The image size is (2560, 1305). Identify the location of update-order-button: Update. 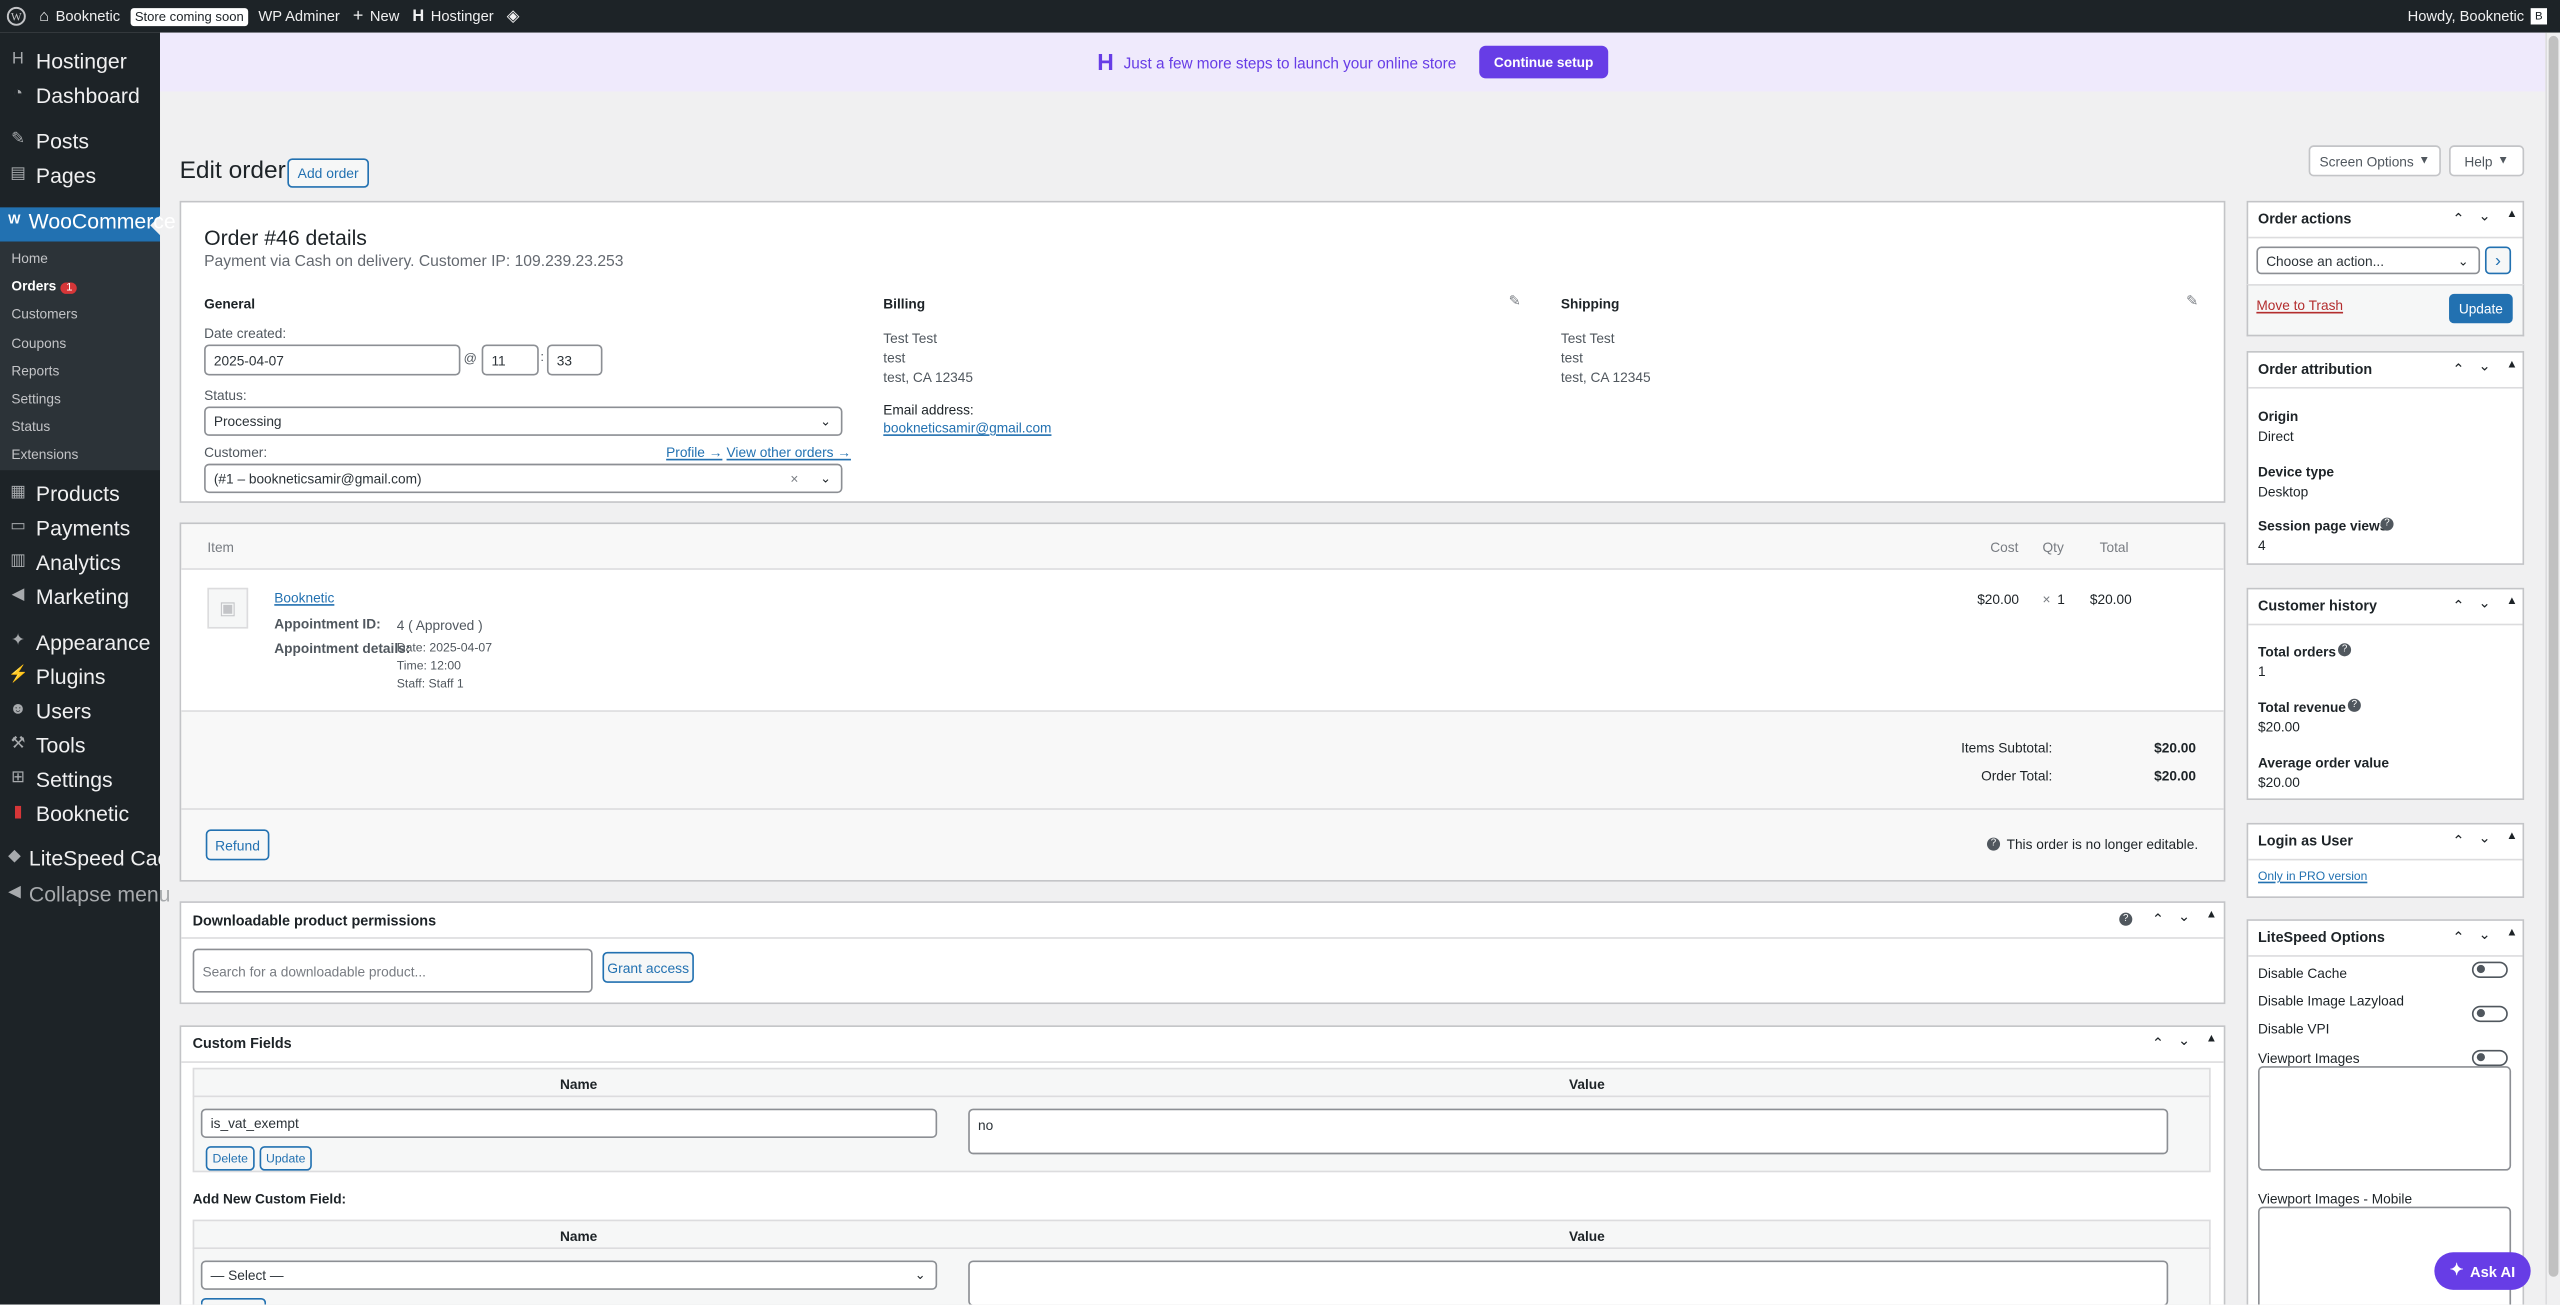
(2481, 308).